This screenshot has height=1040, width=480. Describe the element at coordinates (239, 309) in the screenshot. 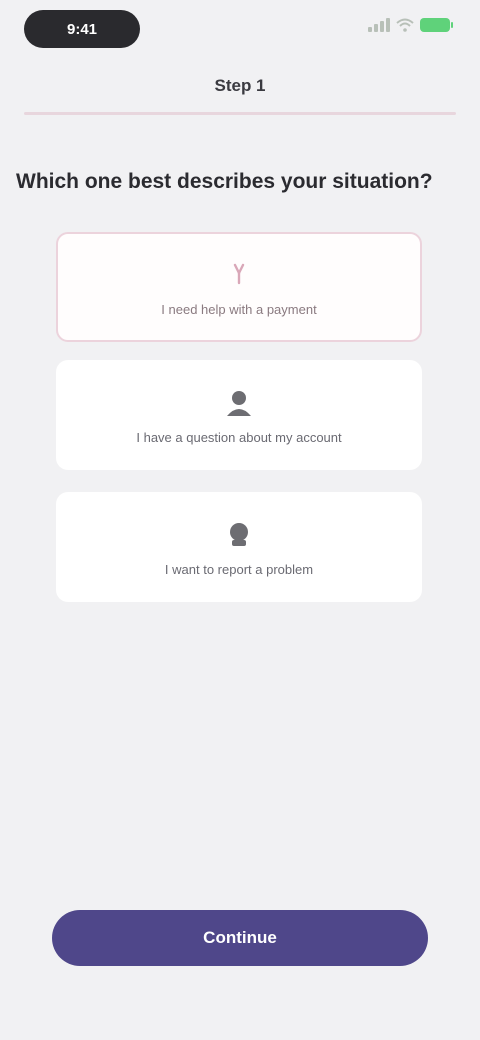

I see `option-label: I need help with a payment` at that location.